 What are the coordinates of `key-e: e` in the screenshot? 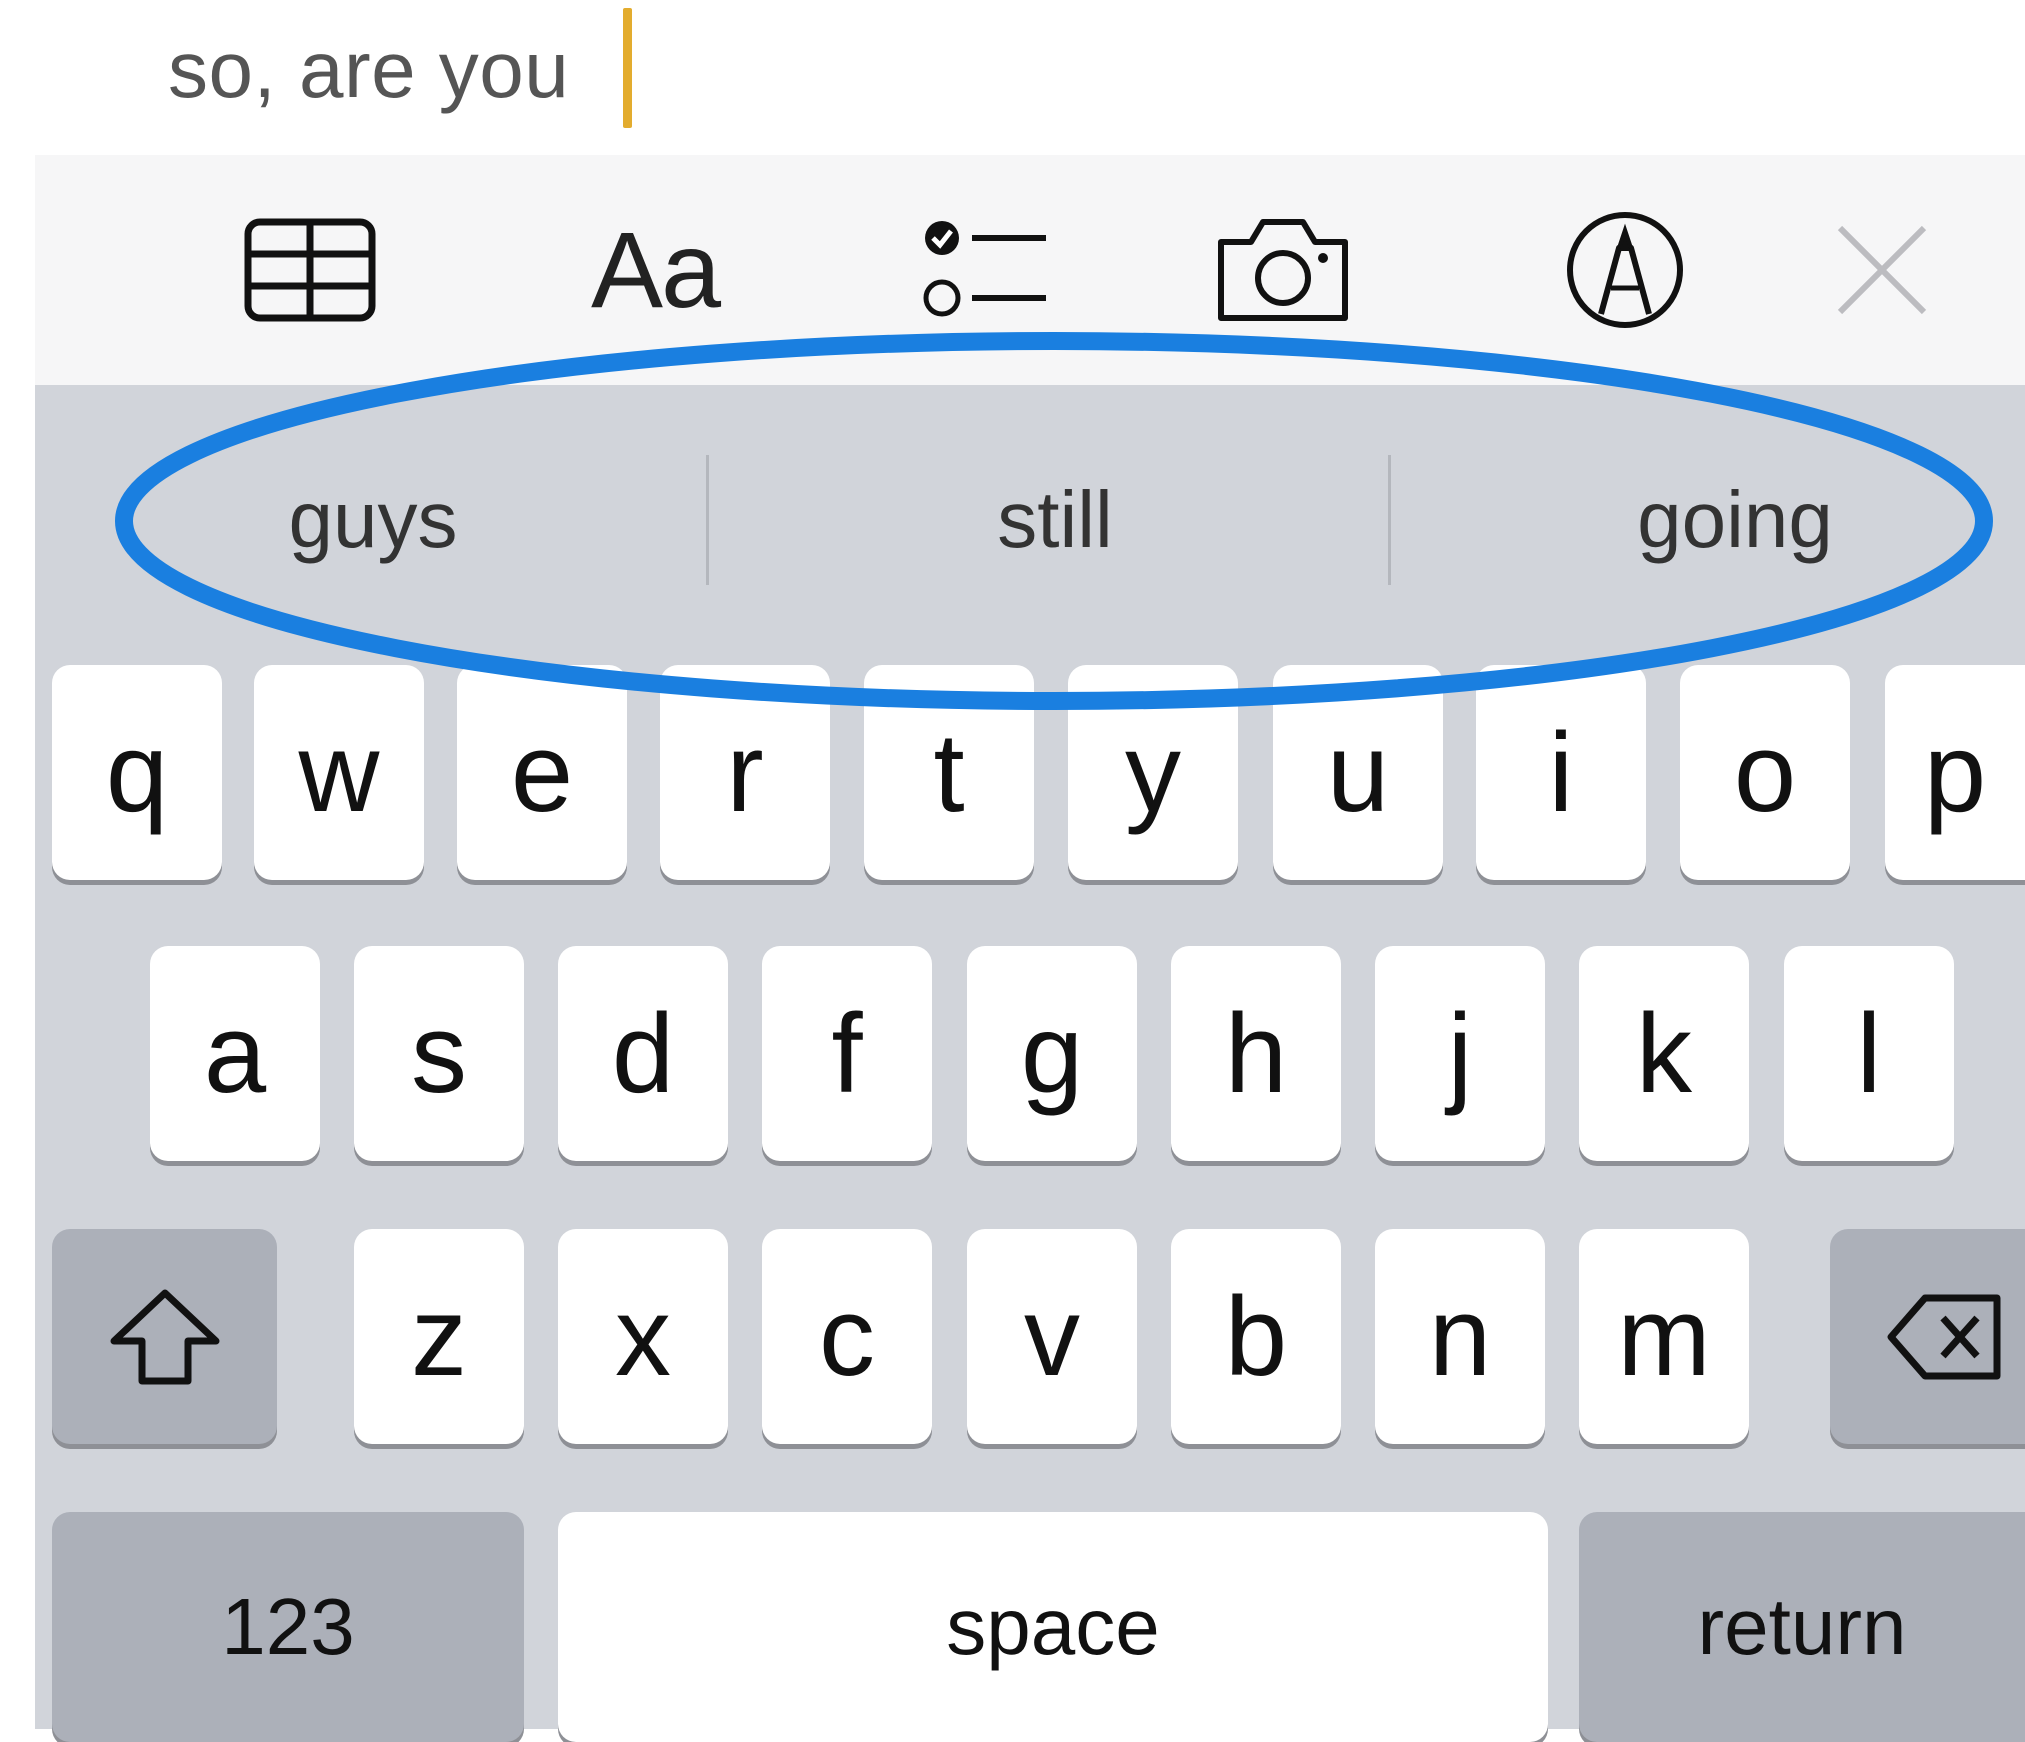 It's located at (542, 772).